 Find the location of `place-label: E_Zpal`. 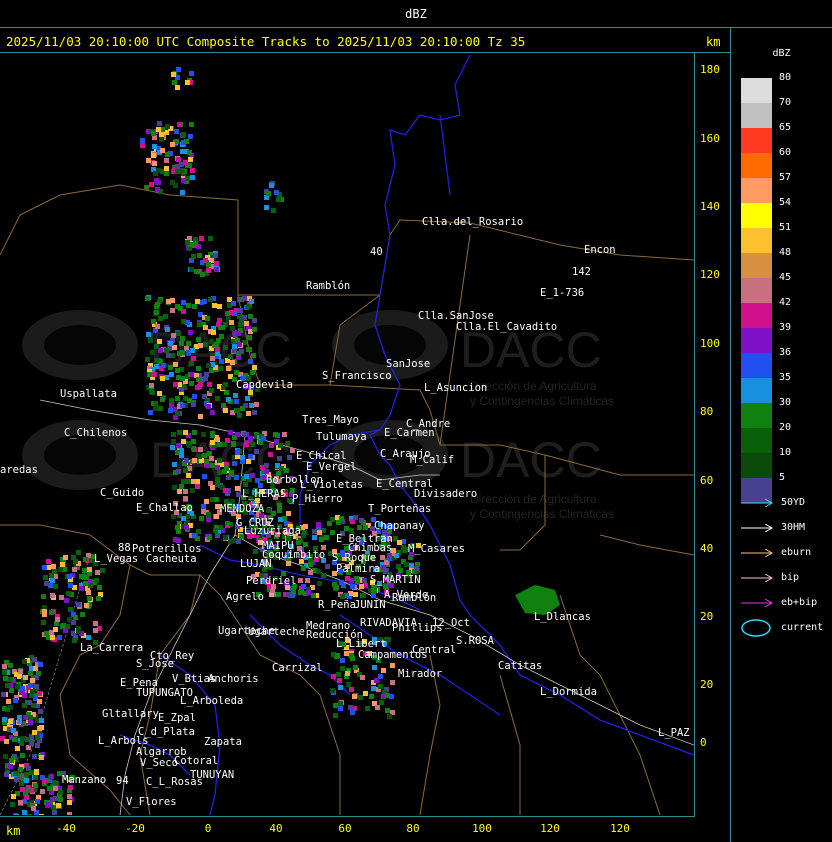

place-label: E_Zpal is located at coordinates (177, 718).